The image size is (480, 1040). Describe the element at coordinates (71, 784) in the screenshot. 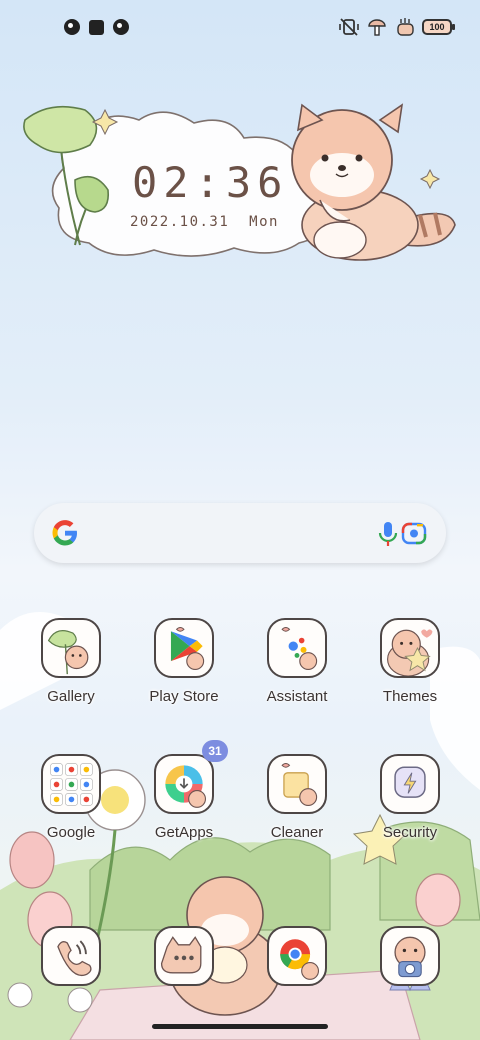

I see `google-folder-icon` at that location.